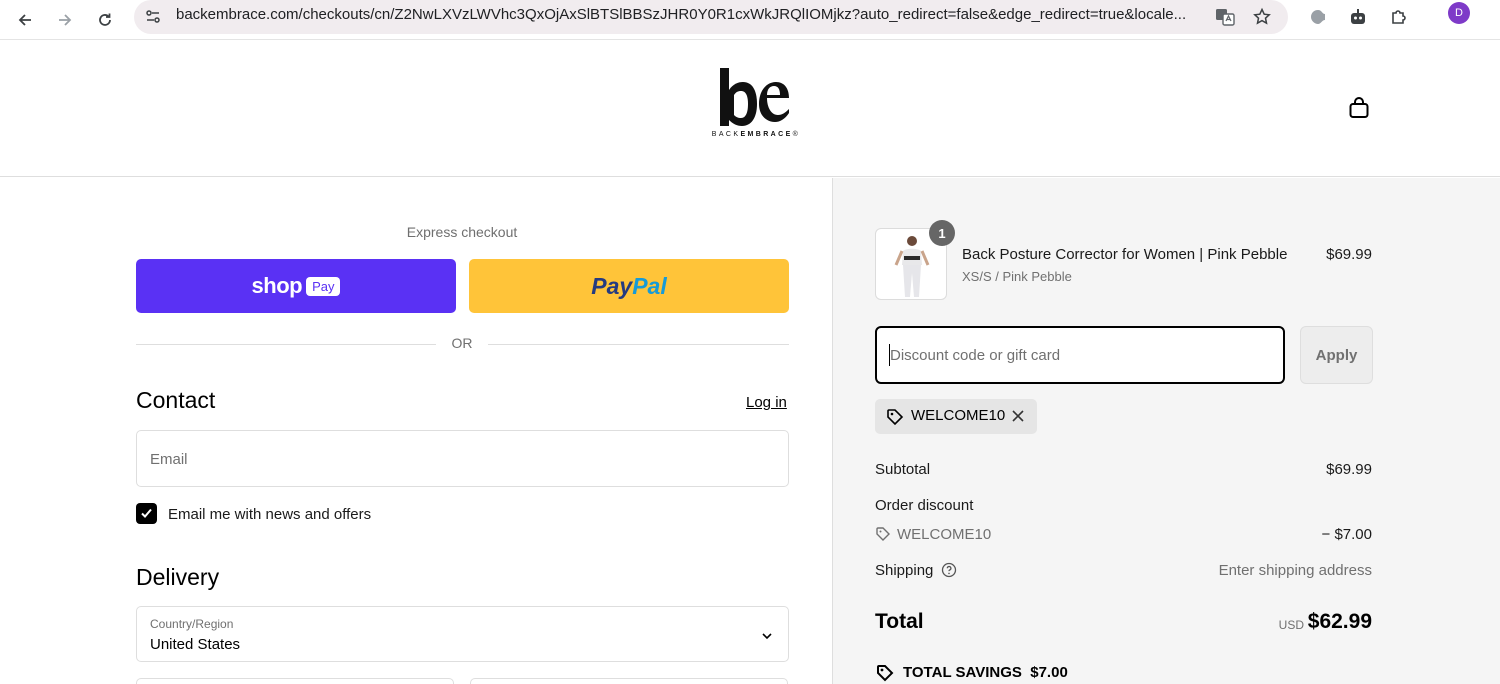 The width and height of the screenshot is (1500, 684). Describe the element at coordinates (176, 400) in the screenshot. I see `contact-heading: Contact` at that location.